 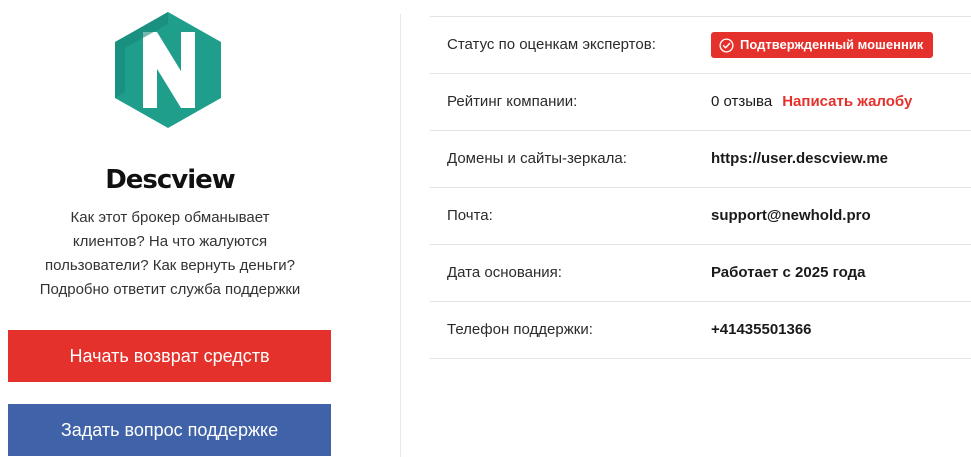 I want to click on description-line: Как этот брокер обманывает, so click(x=170, y=217).